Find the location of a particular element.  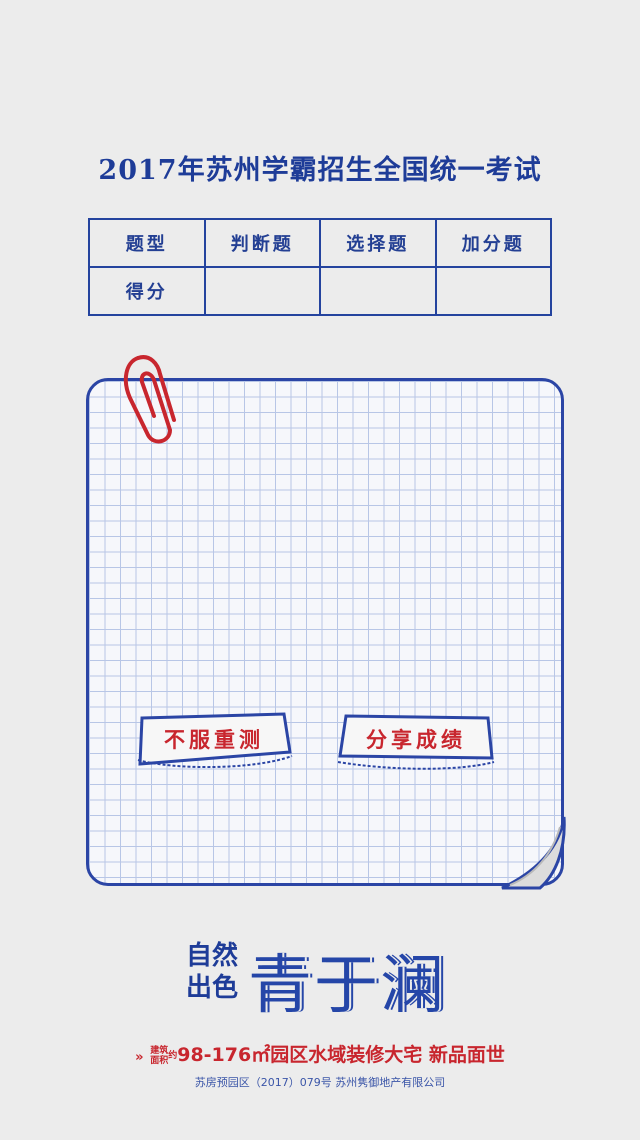

page-curl-icon is located at coordinates (533, 853).